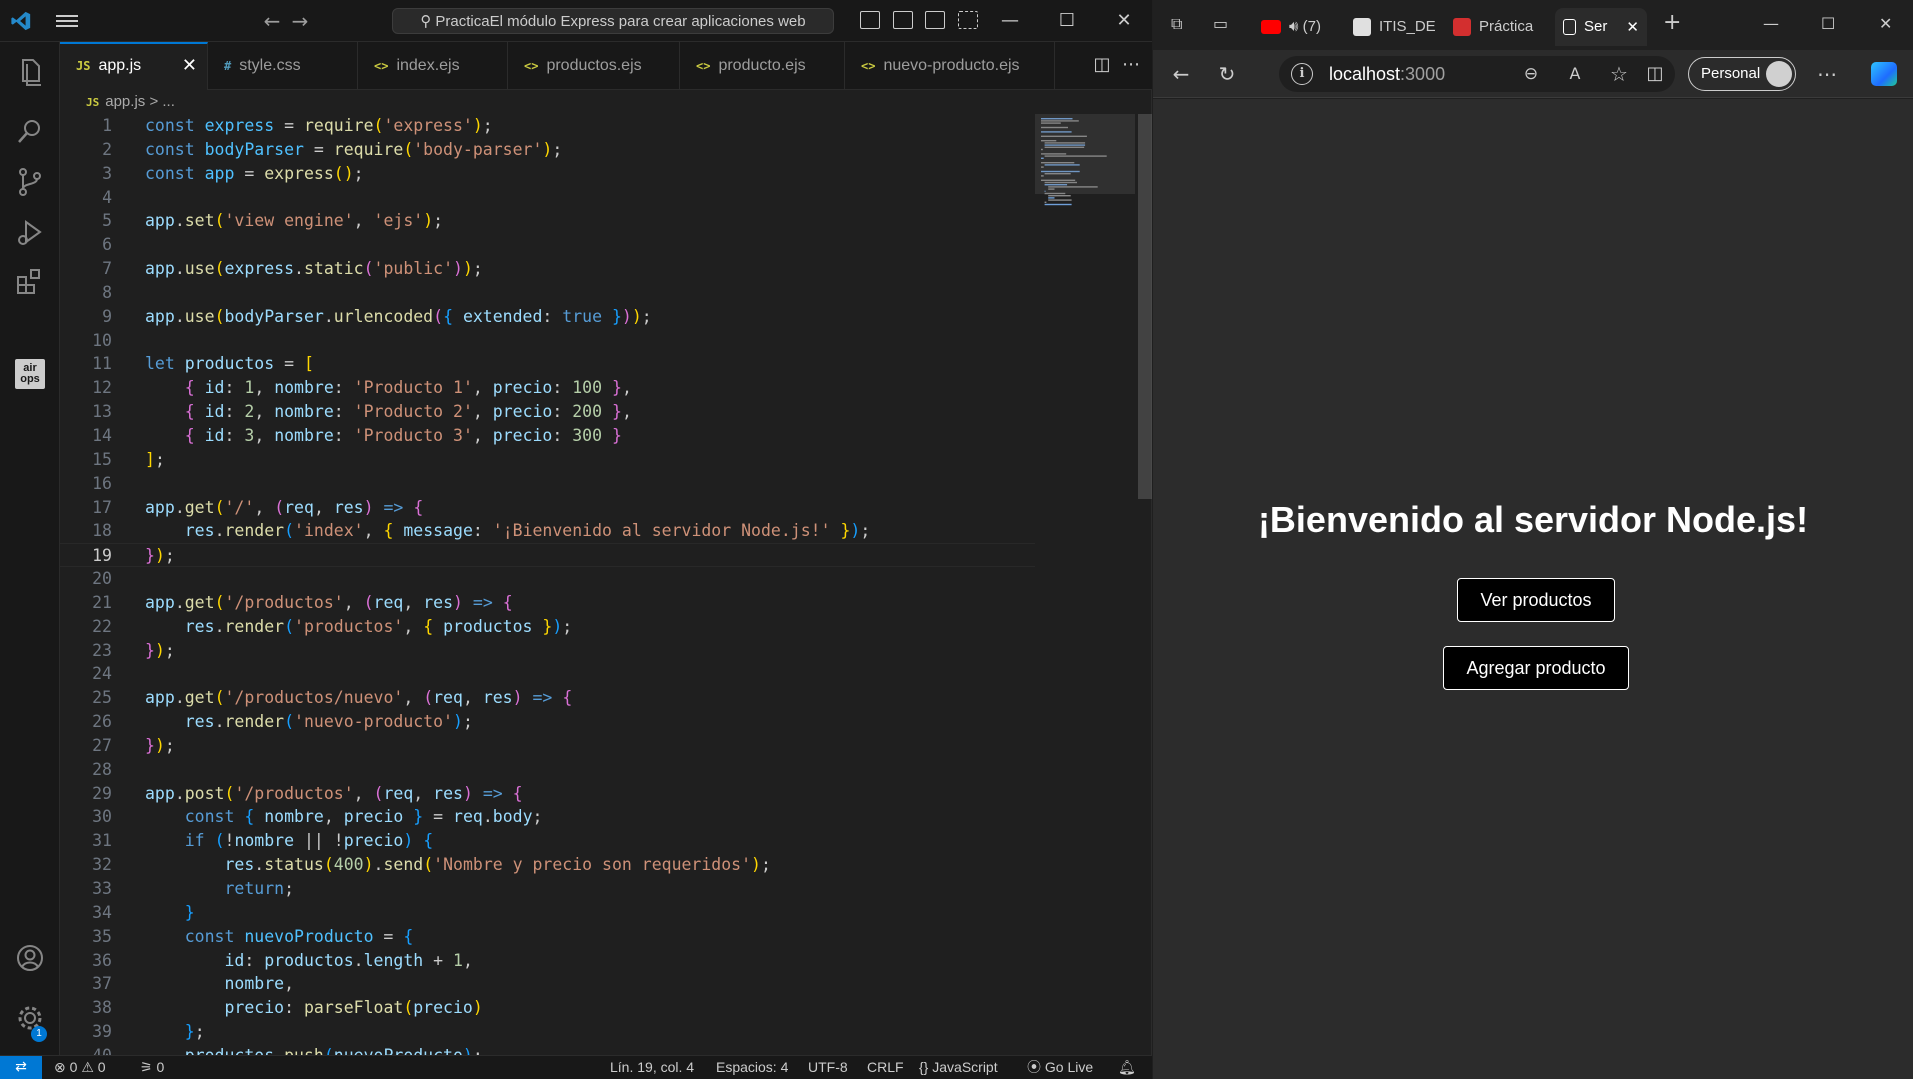 This screenshot has width=1913, height=1079. What do you see at coordinates (67, 21) in the screenshot?
I see `menu-icon` at bounding box center [67, 21].